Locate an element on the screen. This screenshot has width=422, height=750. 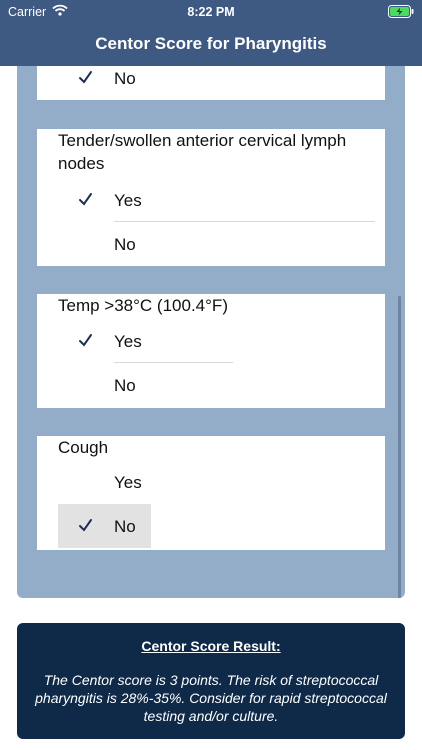
criterion-card-previous: No is located at coordinates (211, 83).